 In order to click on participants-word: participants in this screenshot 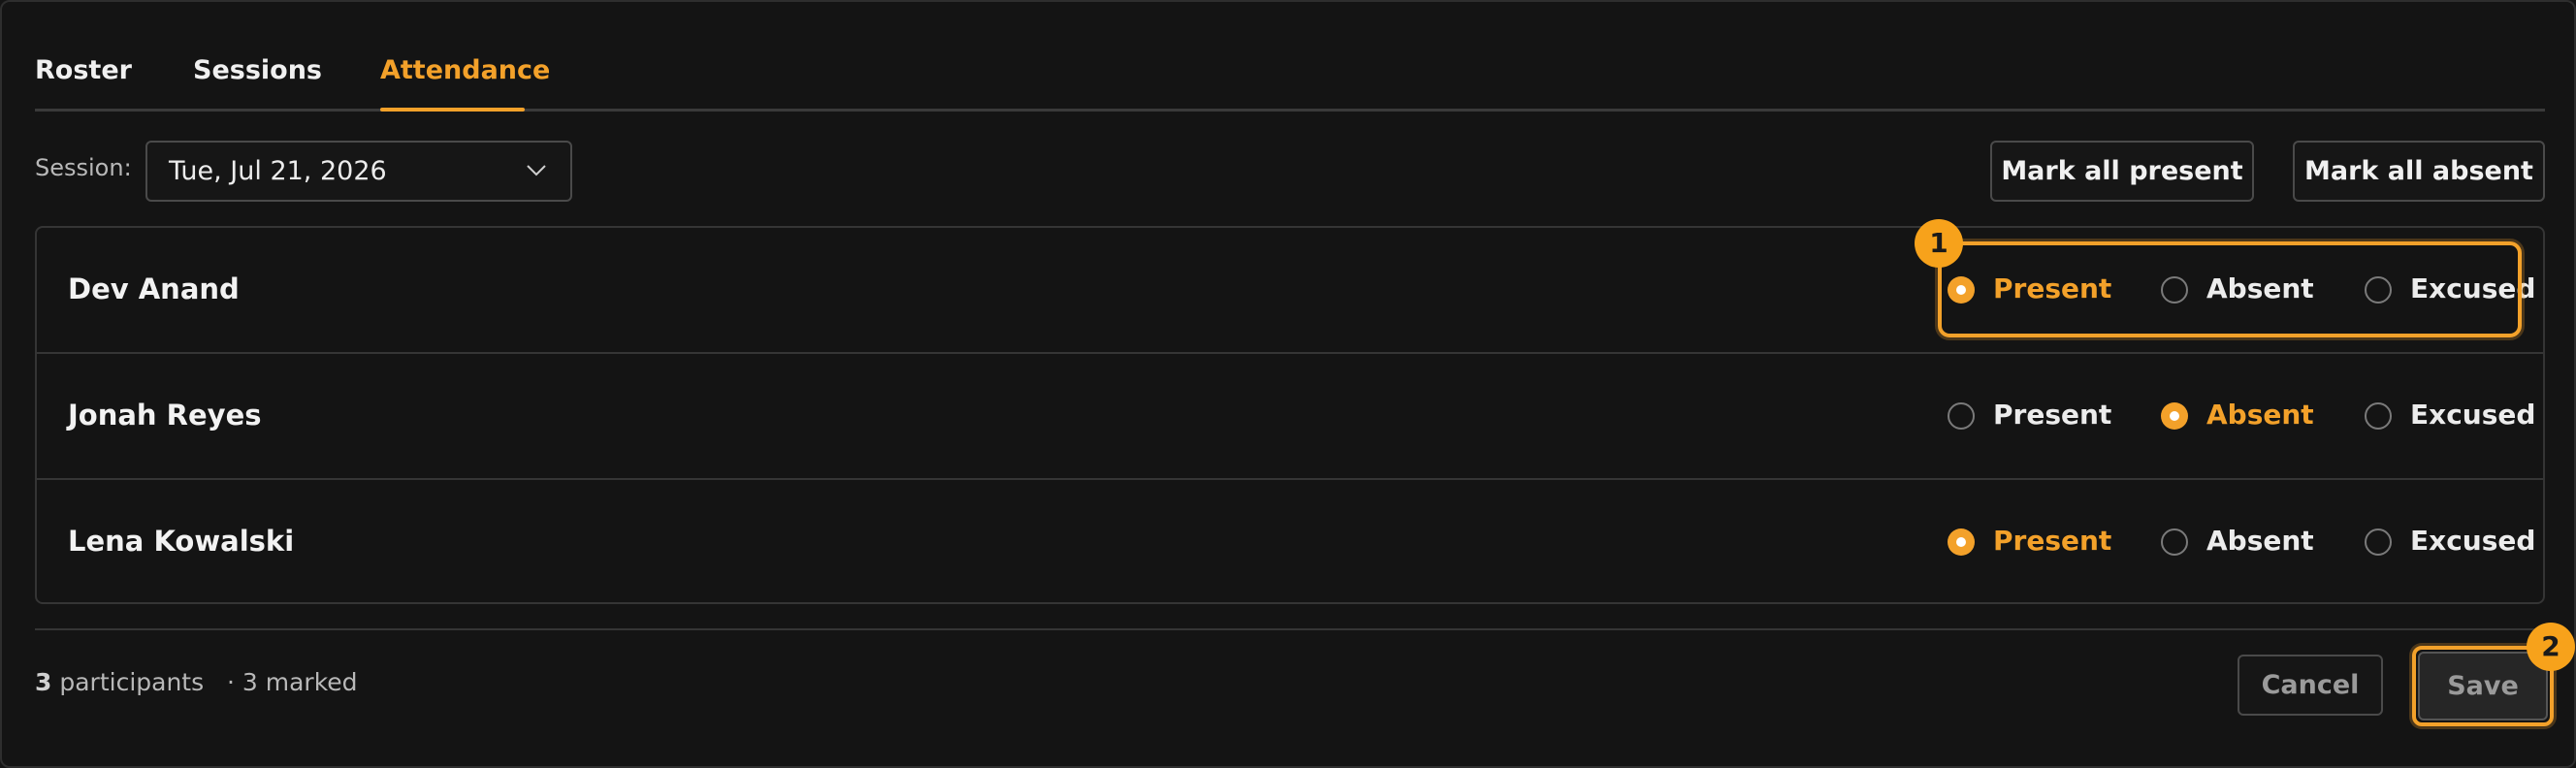, I will do `click(132, 682)`.